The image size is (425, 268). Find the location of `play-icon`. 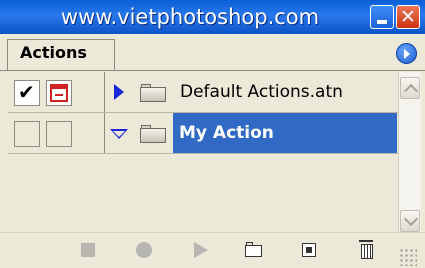

play-icon is located at coordinates (201, 250).